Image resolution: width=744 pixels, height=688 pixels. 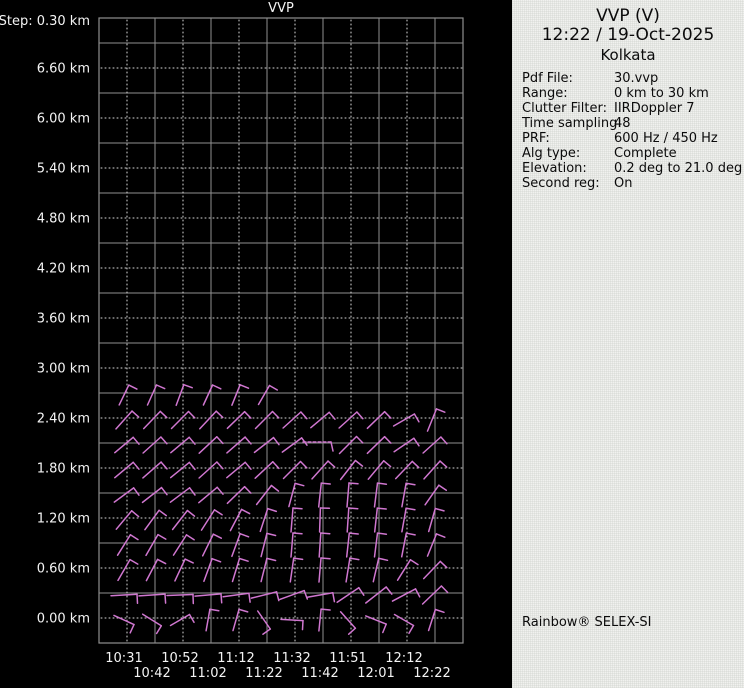 I want to click on field-value: 30.vvp, so click(x=636, y=78).